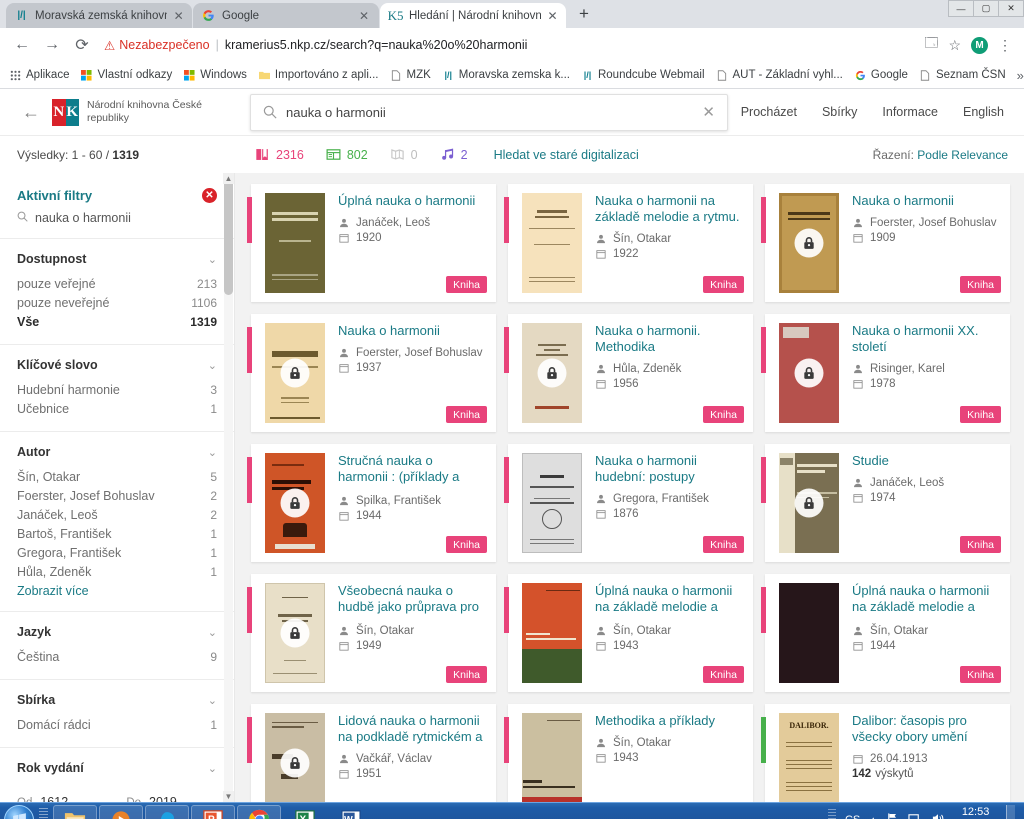 This screenshot has height=819, width=1024. Describe the element at coordinates (809, 757) in the screenshot. I see `card-thumbnail: DALIBOR.` at that location.